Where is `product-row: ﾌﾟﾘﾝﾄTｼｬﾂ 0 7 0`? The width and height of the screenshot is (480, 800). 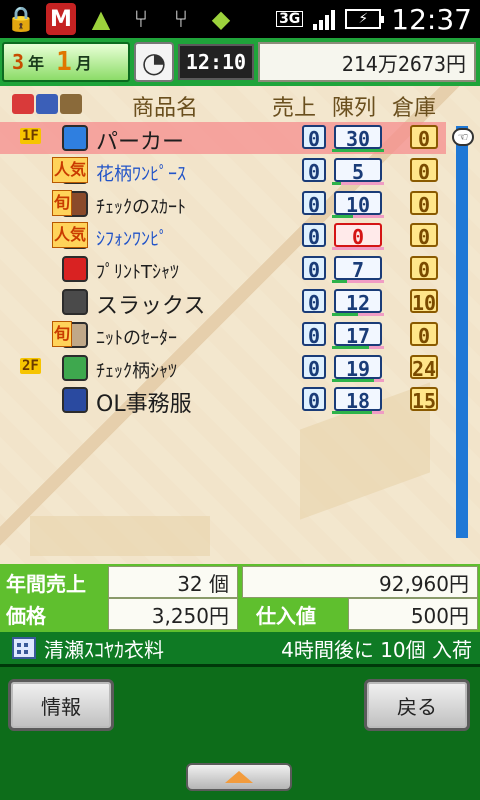
product-row: ﾌﾟﾘﾝﾄTｼｬﾂ 0 7 0 is located at coordinates (223, 269).